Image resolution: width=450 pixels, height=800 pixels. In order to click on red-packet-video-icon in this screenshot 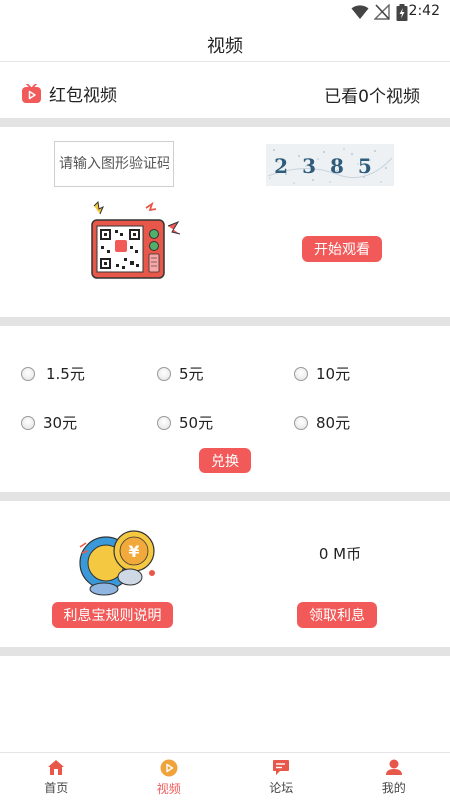, I will do `click(31, 93)`.